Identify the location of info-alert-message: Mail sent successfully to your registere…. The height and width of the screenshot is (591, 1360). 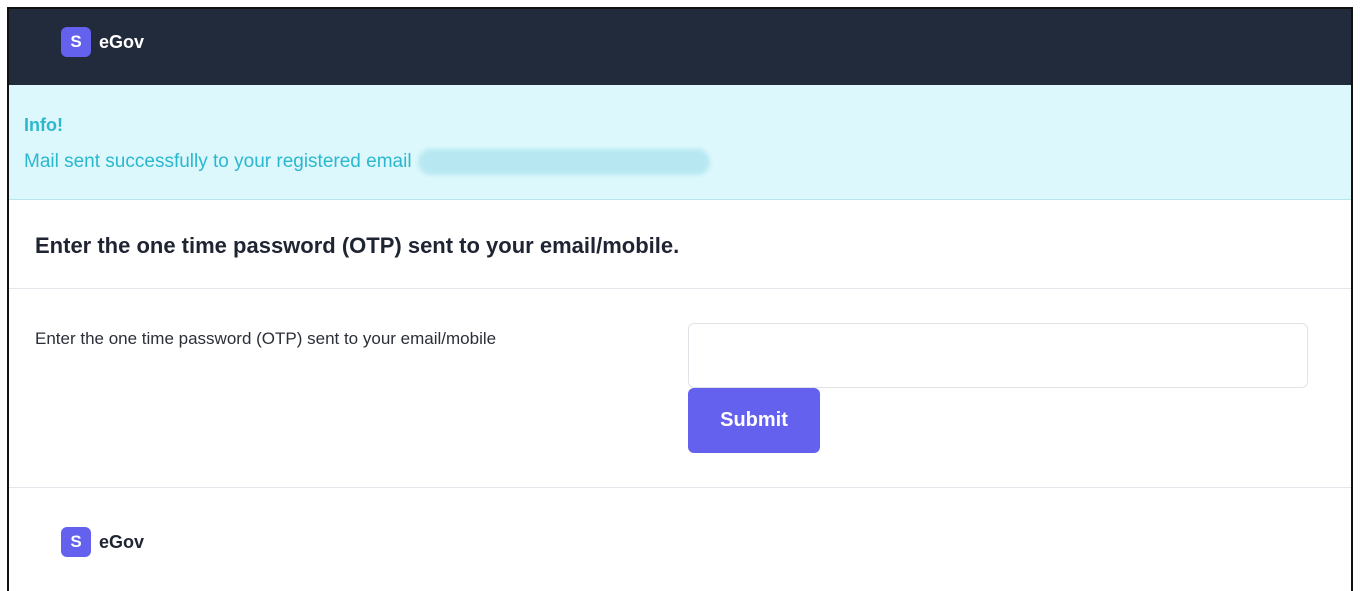
(218, 161).